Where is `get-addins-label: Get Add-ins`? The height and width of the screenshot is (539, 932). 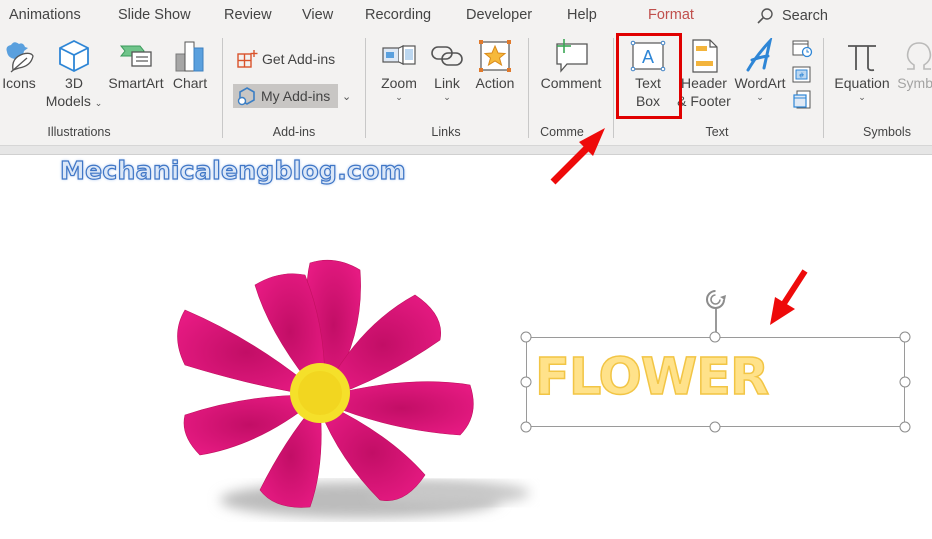
get-addins-label: Get Add-ins is located at coordinates (299, 59).